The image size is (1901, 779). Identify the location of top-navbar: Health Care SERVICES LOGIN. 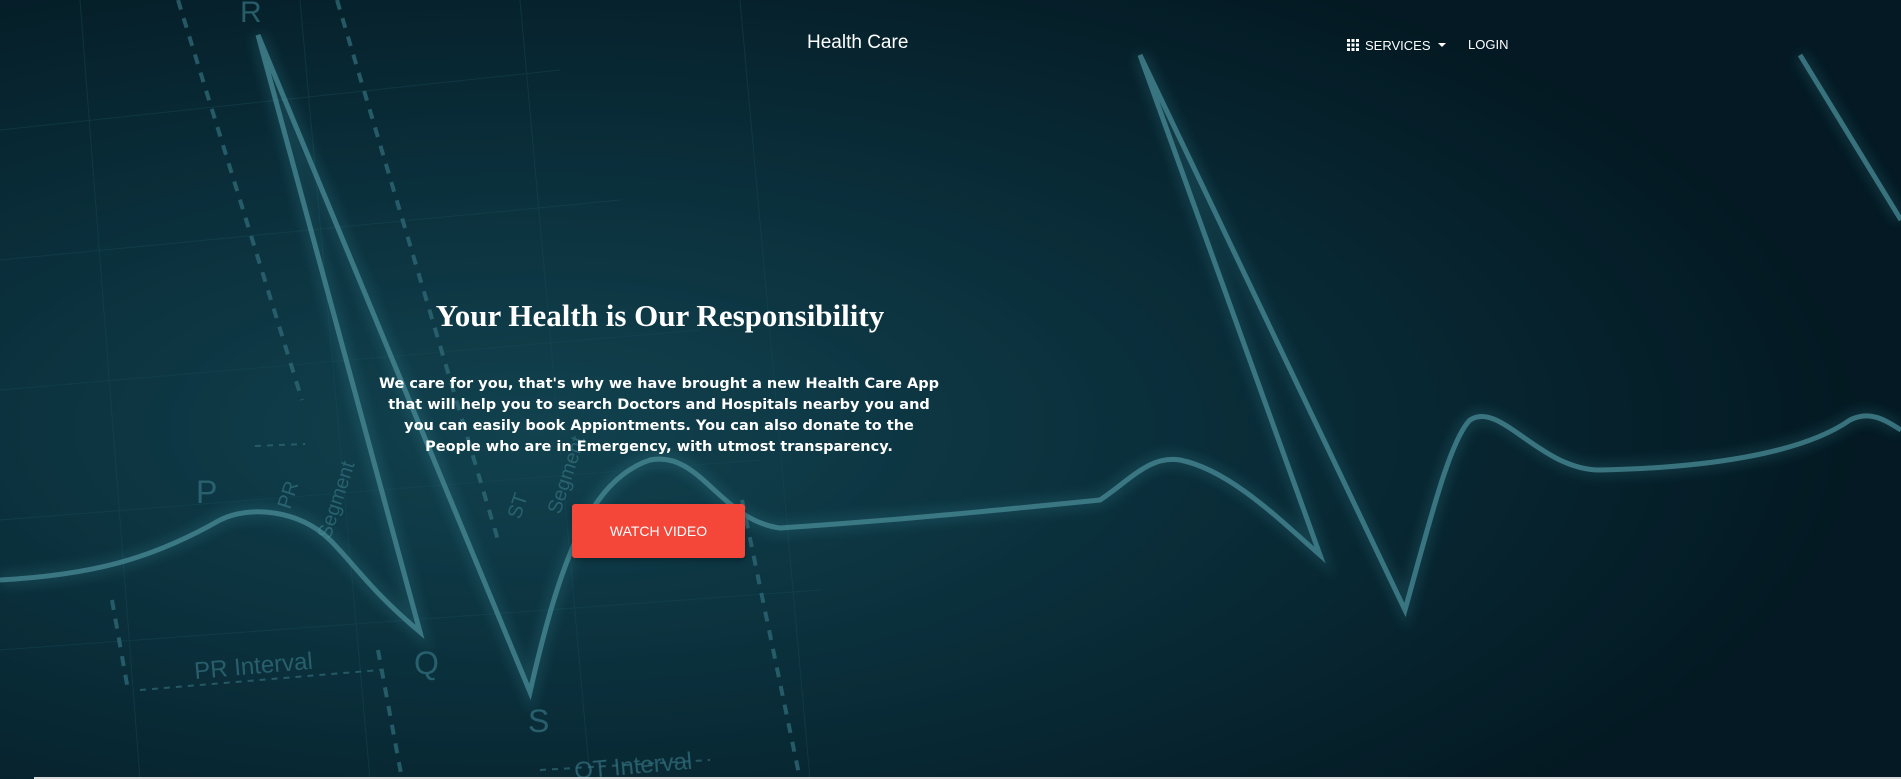
(950, 45).